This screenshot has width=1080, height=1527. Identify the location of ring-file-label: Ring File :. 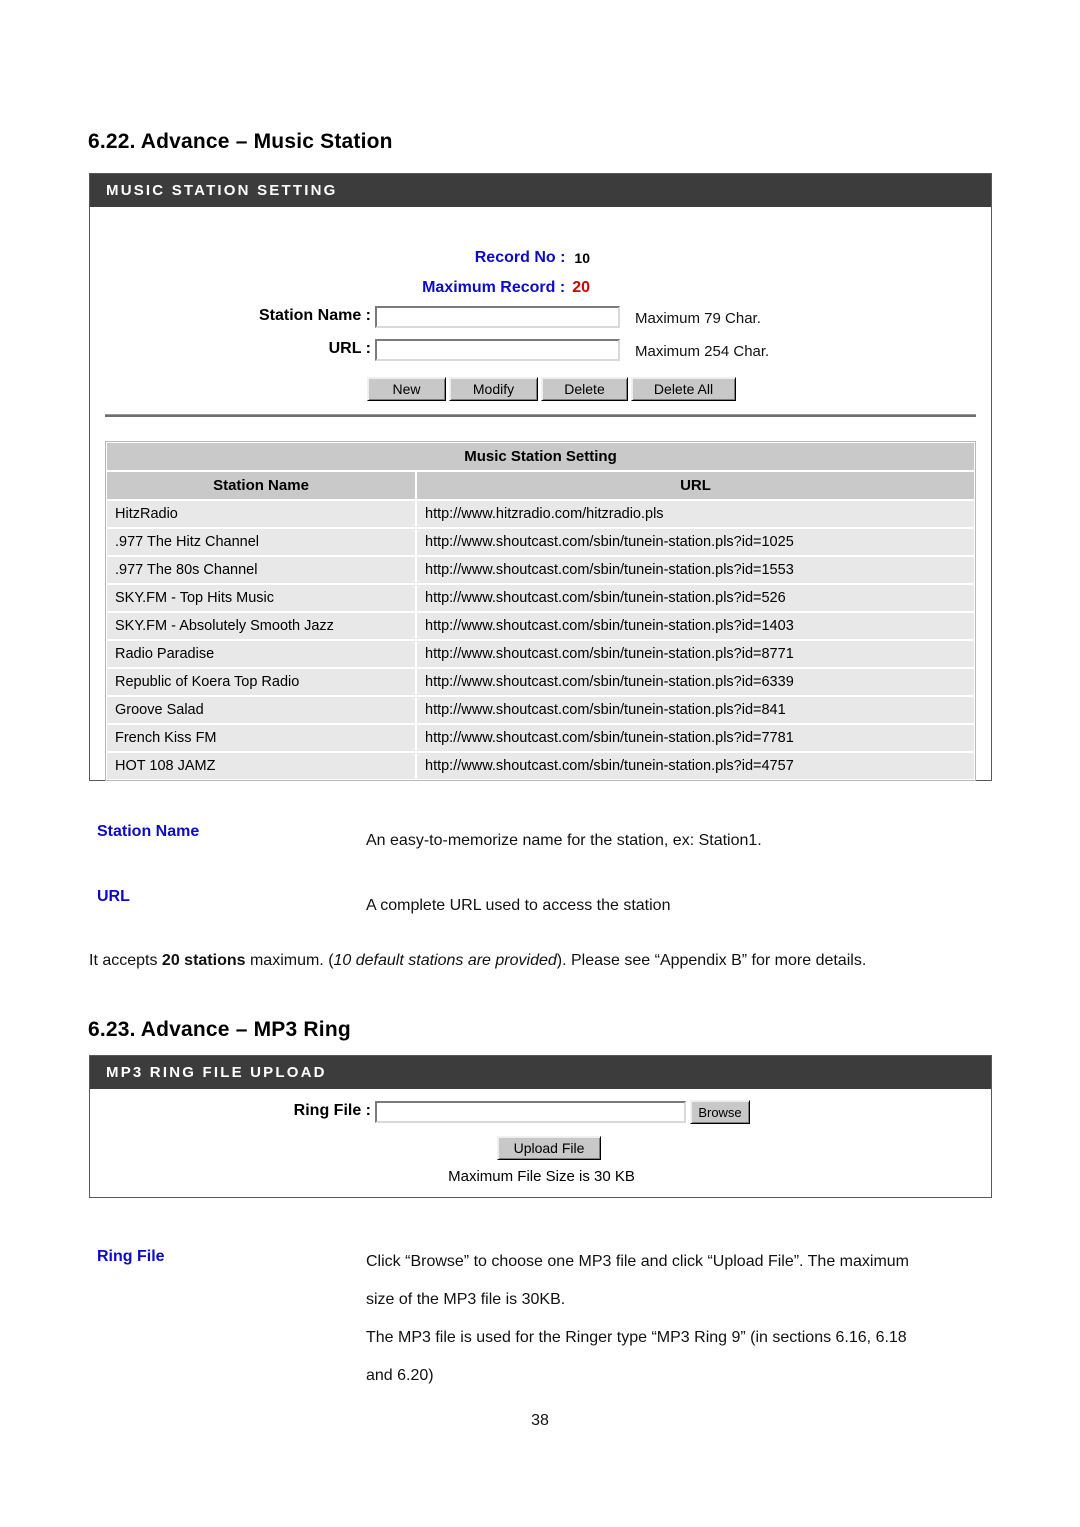
(332, 1110).